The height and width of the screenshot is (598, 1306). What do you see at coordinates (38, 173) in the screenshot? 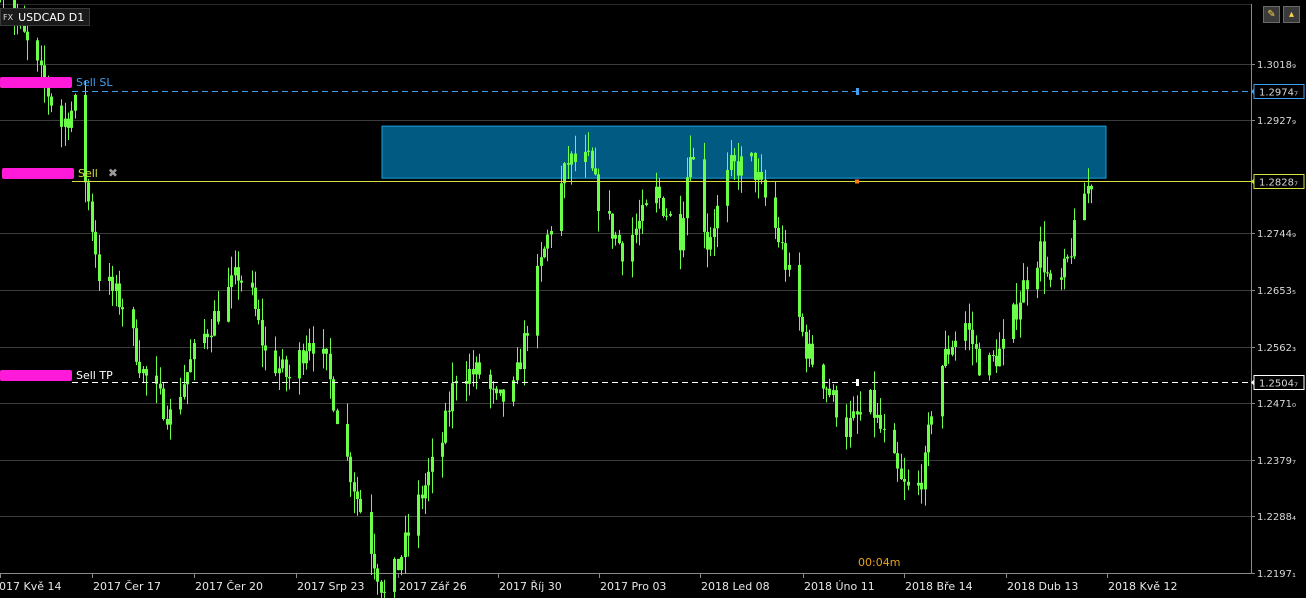
I see `entry-handle` at bounding box center [38, 173].